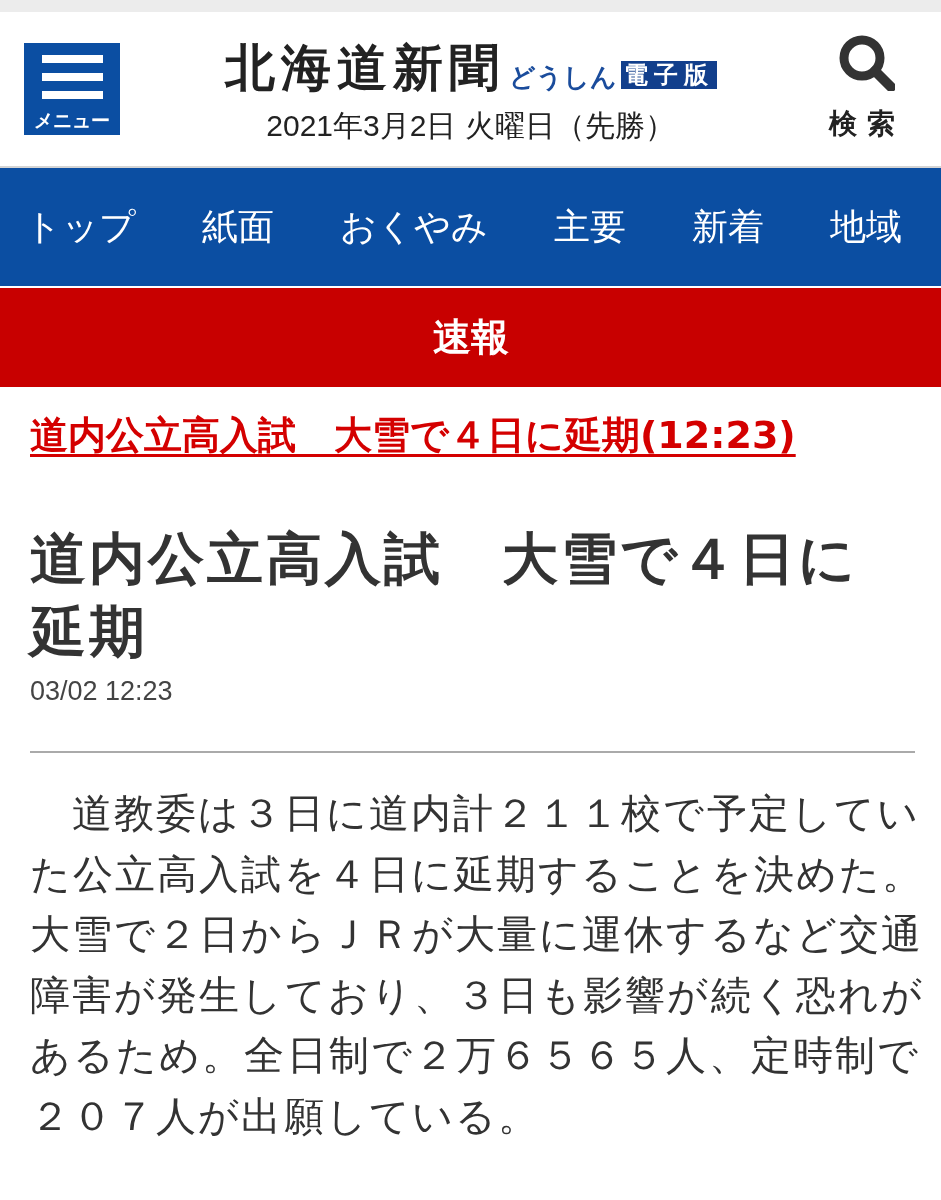 The height and width of the screenshot is (1200, 941). What do you see at coordinates (590, 227) in the screenshot?
I see `nav-tab: 主要` at bounding box center [590, 227].